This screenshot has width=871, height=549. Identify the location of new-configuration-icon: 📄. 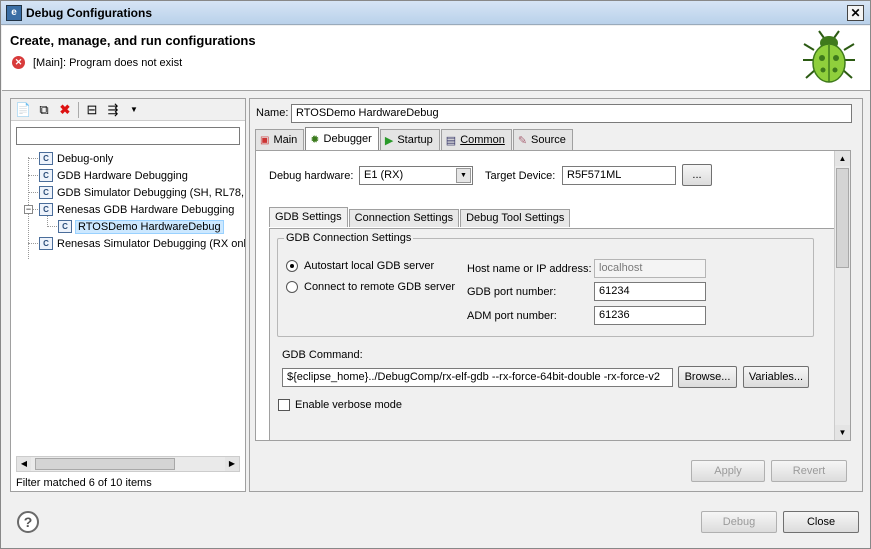
(23, 110).